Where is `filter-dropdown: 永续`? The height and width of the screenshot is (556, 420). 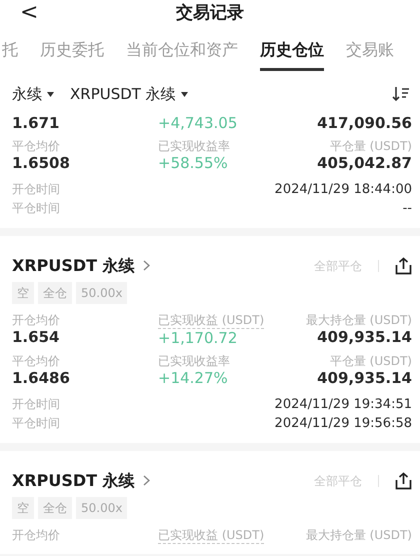 filter-dropdown: 永续 is located at coordinates (33, 94).